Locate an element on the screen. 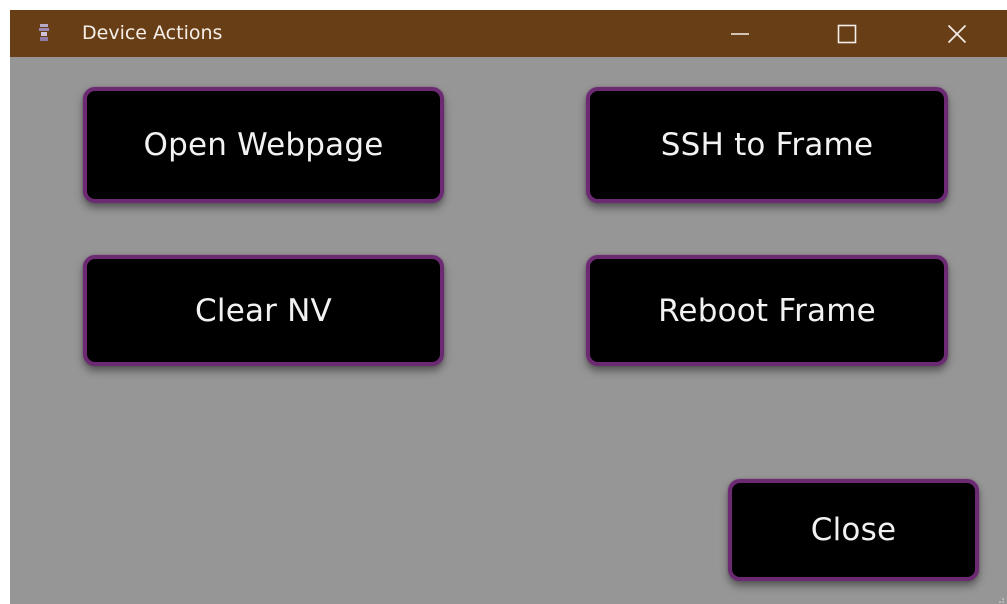  minimize-icon is located at coordinates (740, 34).